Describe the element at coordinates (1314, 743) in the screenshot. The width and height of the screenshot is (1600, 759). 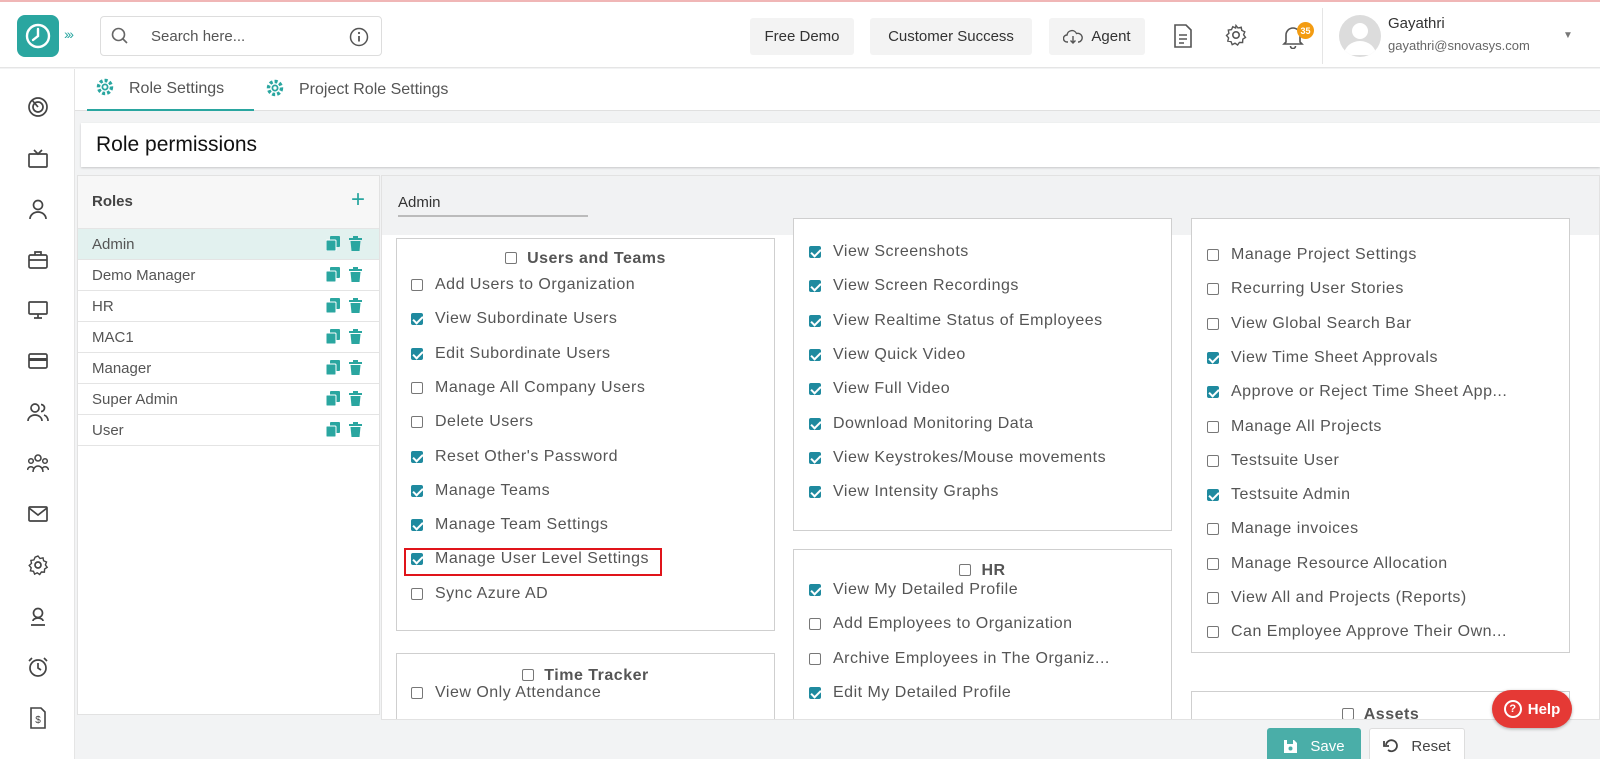
I see `save-button: Save` at that location.